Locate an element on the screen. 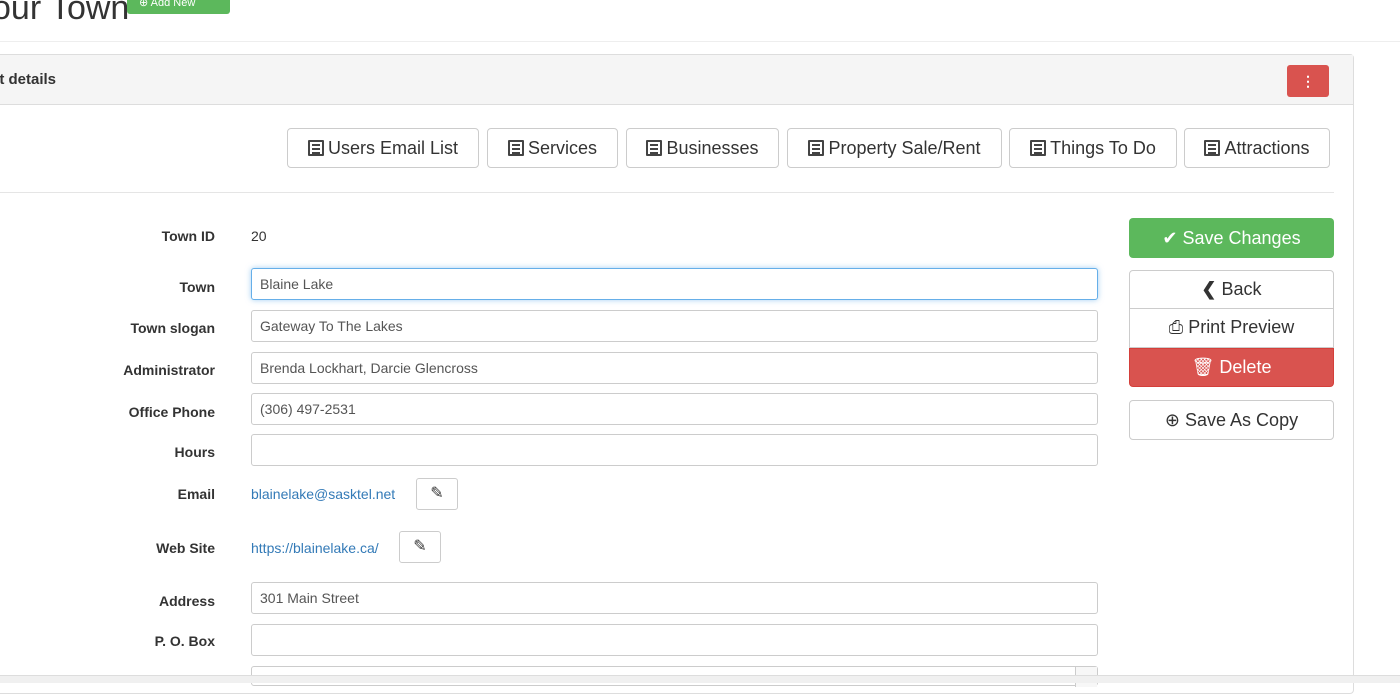 Image resolution: width=1400 pixels, height=694 pixels. trash-icon: 🗑 is located at coordinates (1203, 367).